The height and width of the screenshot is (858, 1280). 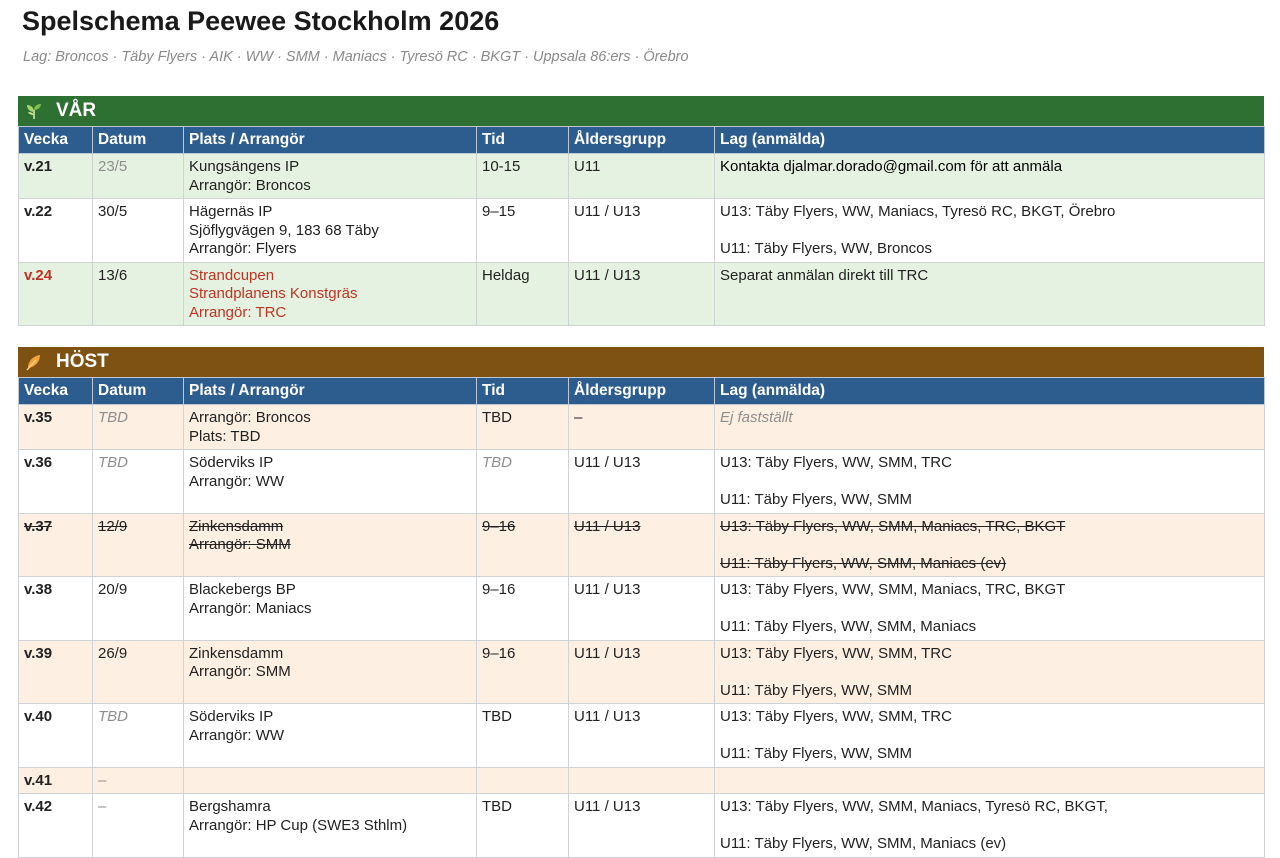 What do you see at coordinates (138, 427) in the screenshot?
I see `date-cell: TBD` at bounding box center [138, 427].